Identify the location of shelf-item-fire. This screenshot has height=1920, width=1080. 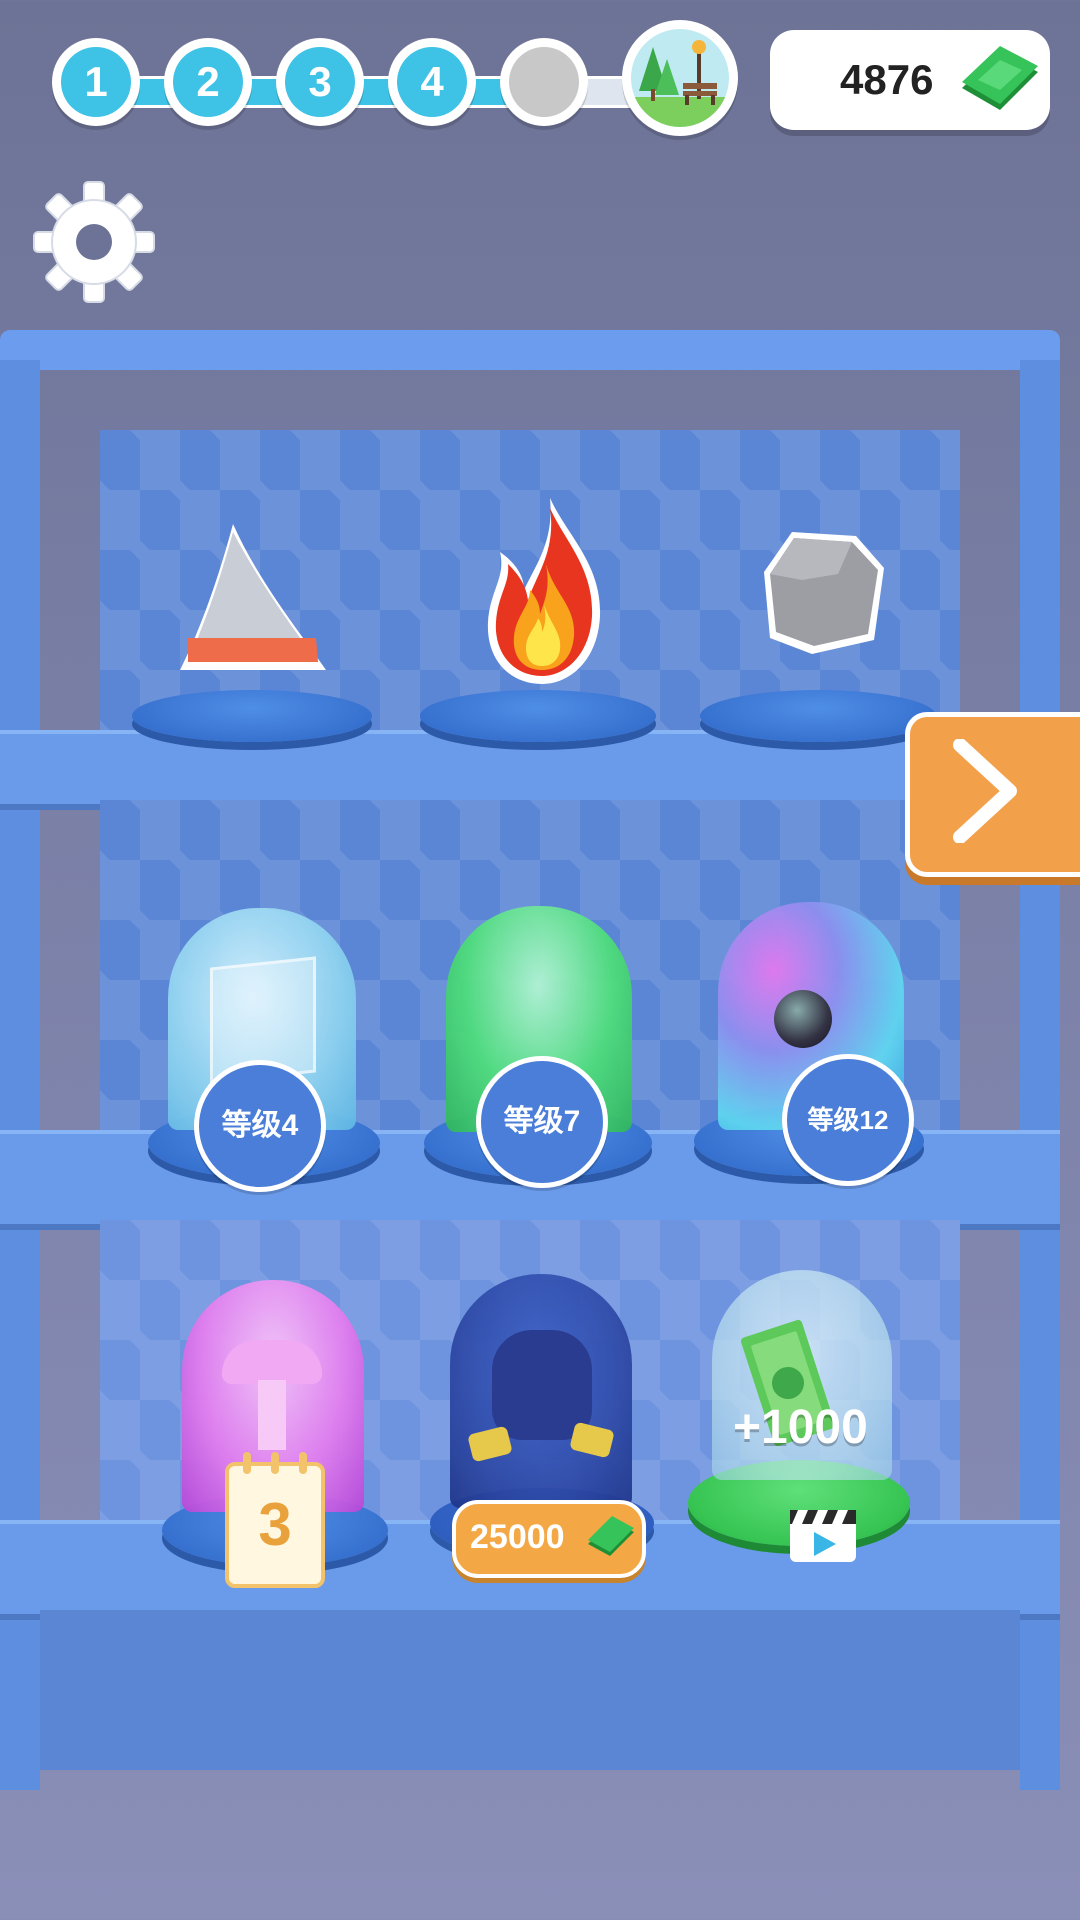
(544, 593).